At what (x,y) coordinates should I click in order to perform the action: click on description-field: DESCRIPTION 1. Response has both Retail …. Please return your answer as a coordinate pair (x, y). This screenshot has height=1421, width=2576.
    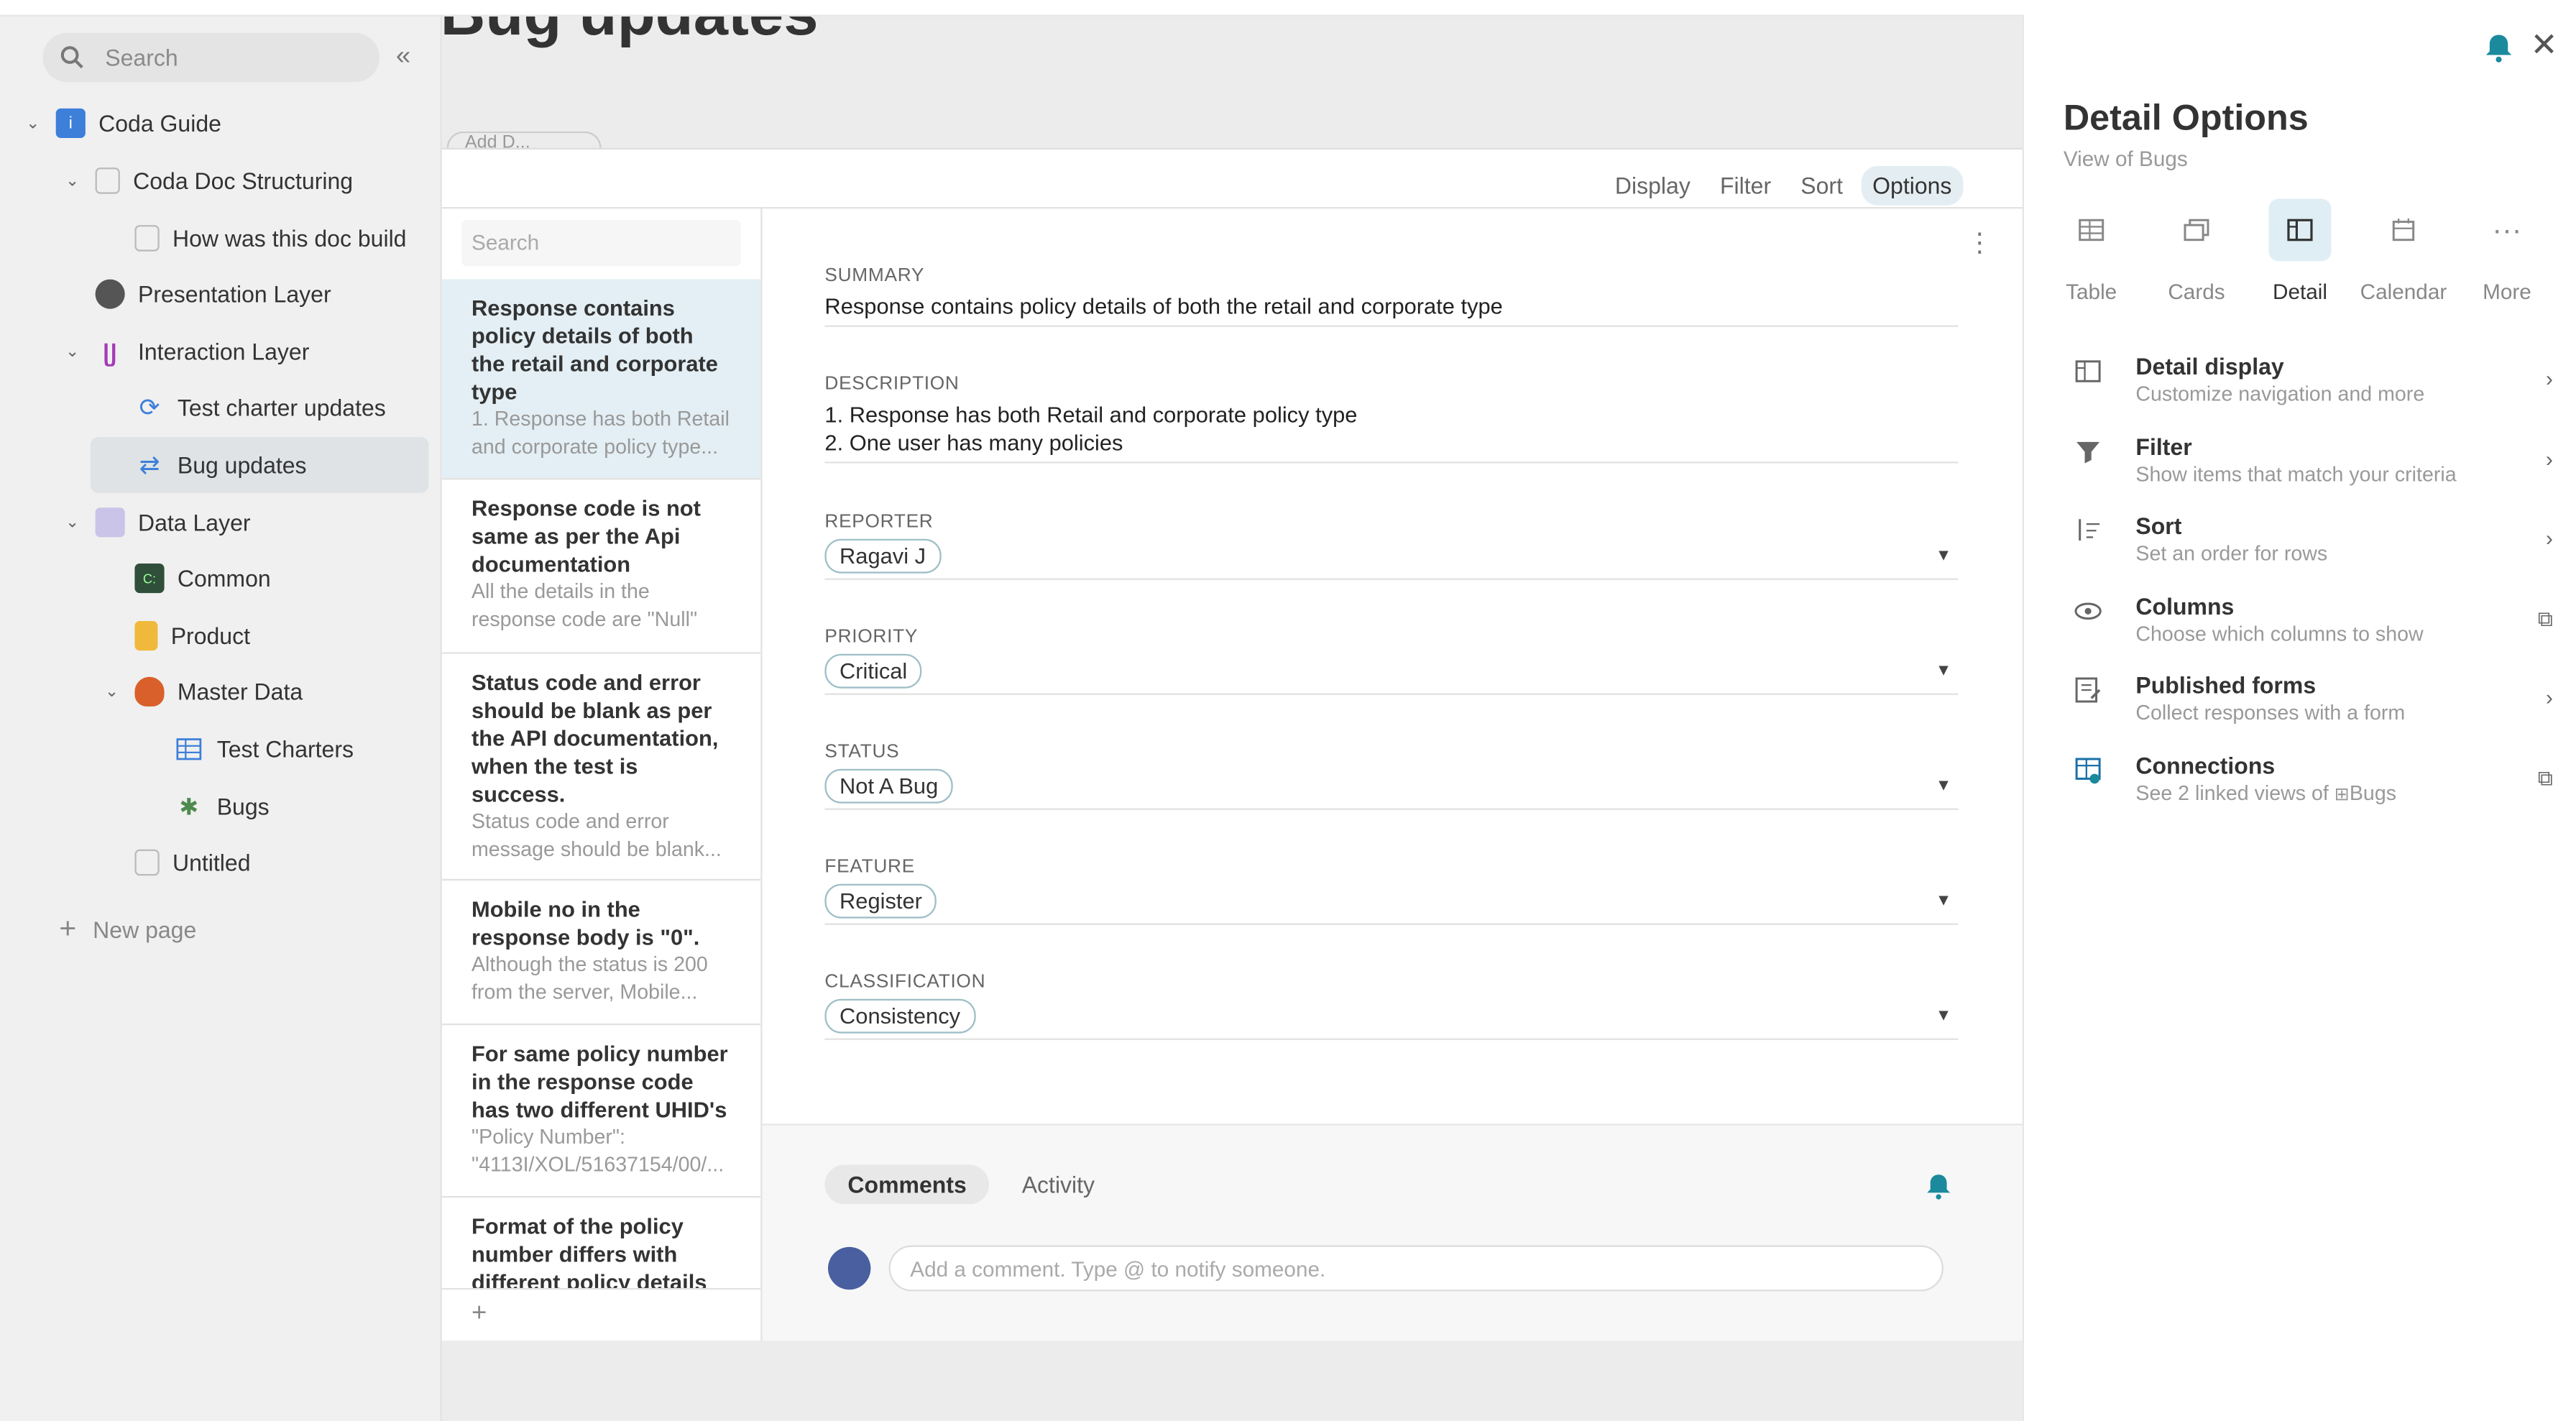
    Looking at the image, I should click on (1391, 419).